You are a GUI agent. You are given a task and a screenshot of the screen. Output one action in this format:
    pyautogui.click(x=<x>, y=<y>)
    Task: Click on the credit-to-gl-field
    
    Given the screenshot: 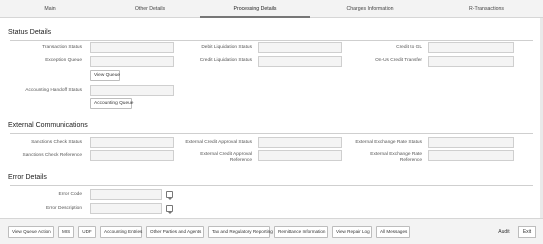 What is the action you would take?
    pyautogui.click(x=471, y=47)
    